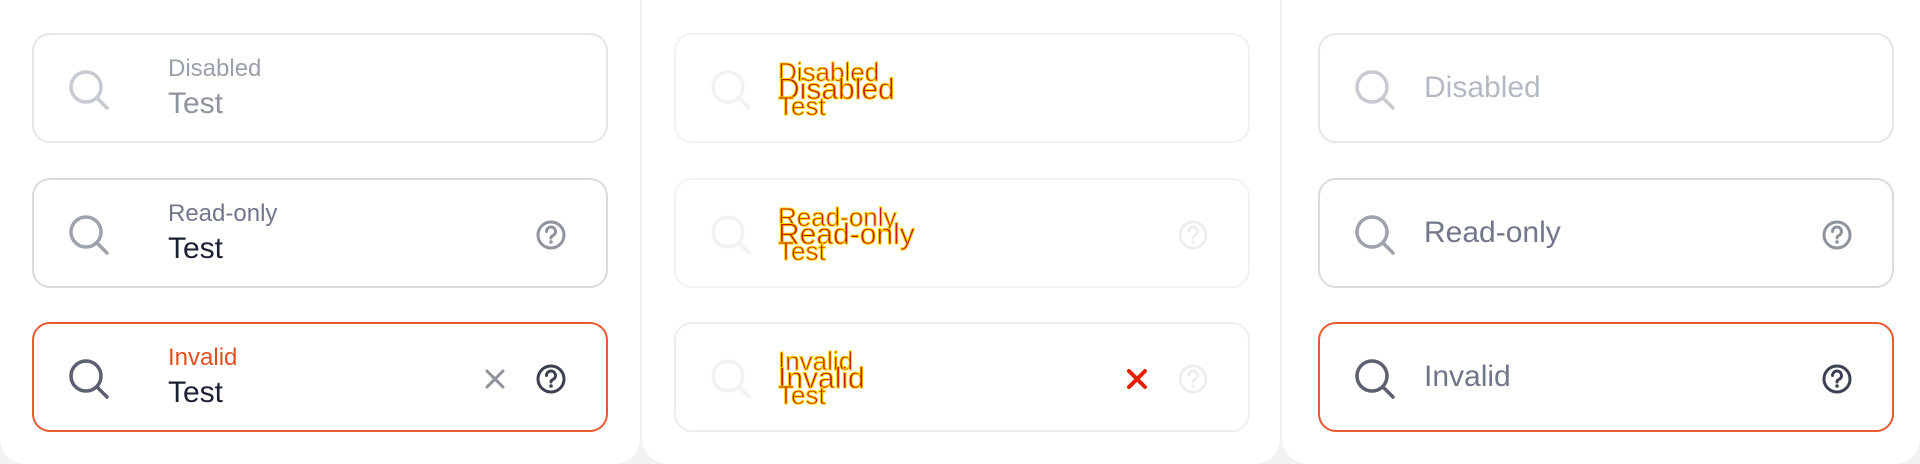 The width and height of the screenshot is (1920, 464). I want to click on invalid-field: Invalid Test, so click(320, 377).